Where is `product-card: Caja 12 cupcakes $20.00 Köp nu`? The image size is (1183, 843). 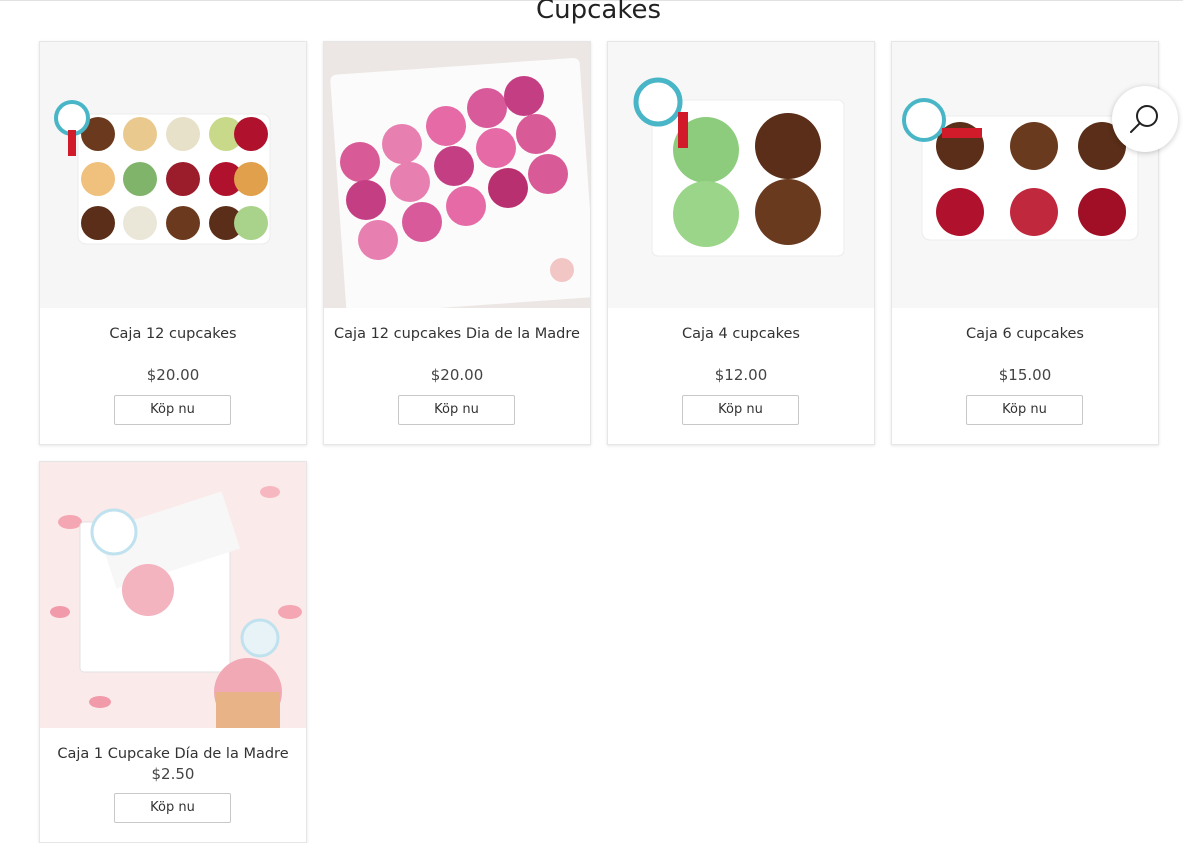 product-card: Caja 12 cupcakes $20.00 Köp nu is located at coordinates (173, 243).